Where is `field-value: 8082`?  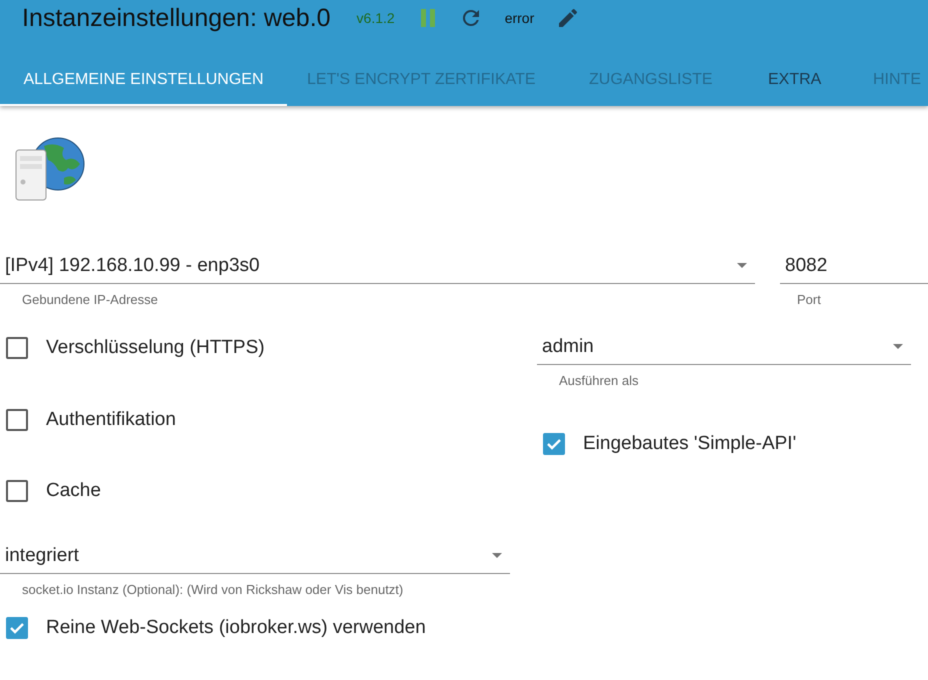 field-value: 8082 is located at coordinates (806, 265).